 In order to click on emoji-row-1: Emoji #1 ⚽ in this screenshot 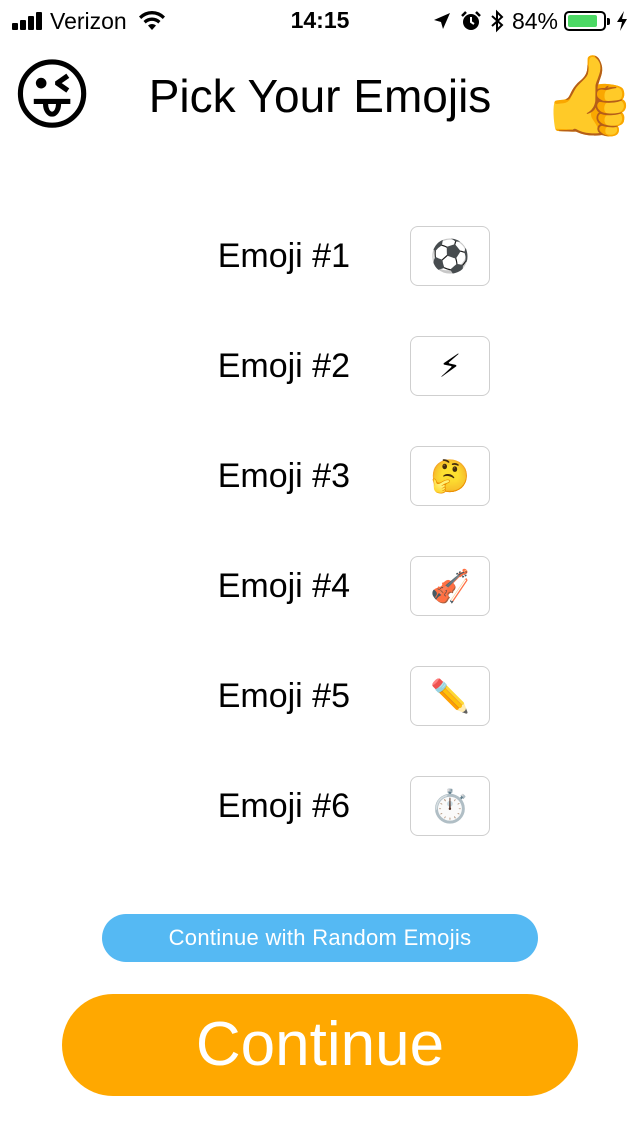, I will do `click(320, 256)`.